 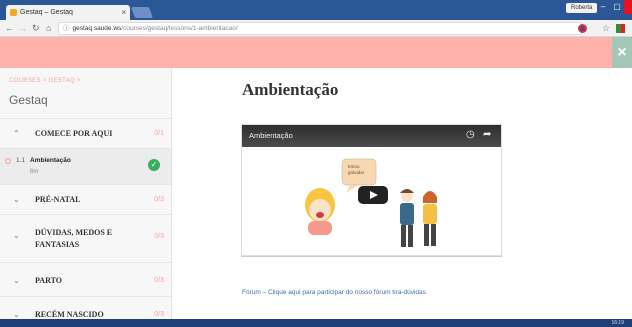 What do you see at coordinates (48, 28) in the screenshot?
I see `home-icon: ⌂` at bounding box center [48, 28].